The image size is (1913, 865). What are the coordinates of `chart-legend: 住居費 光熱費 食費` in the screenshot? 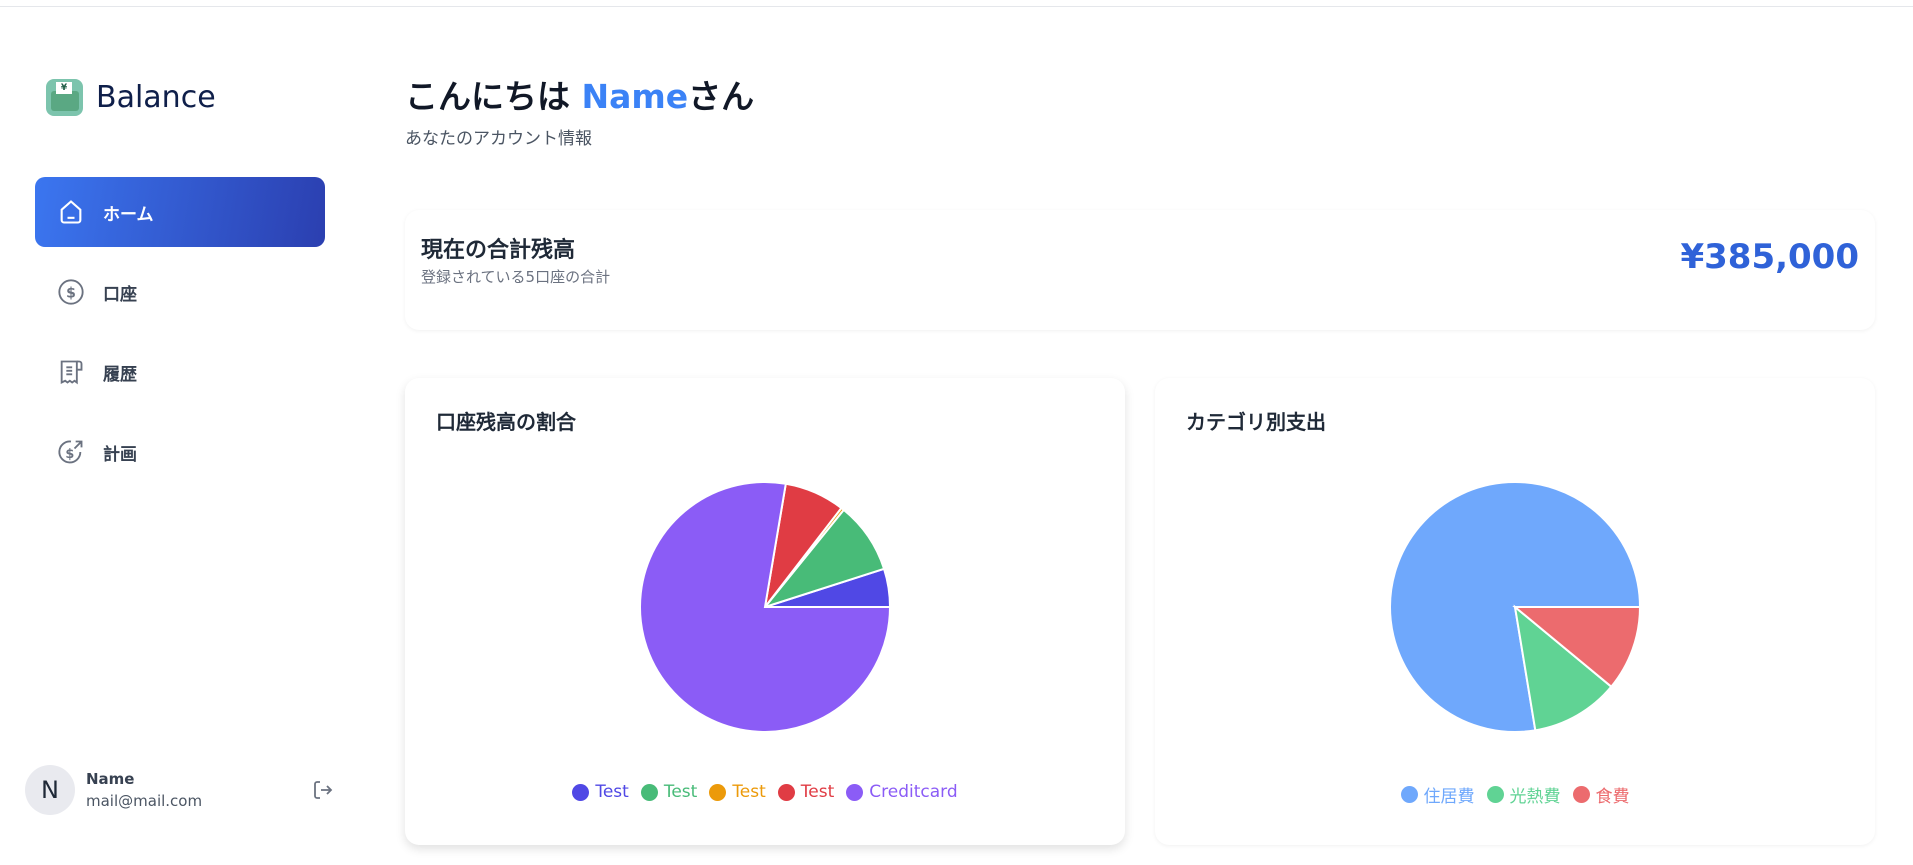 It's located at (1515, 794).